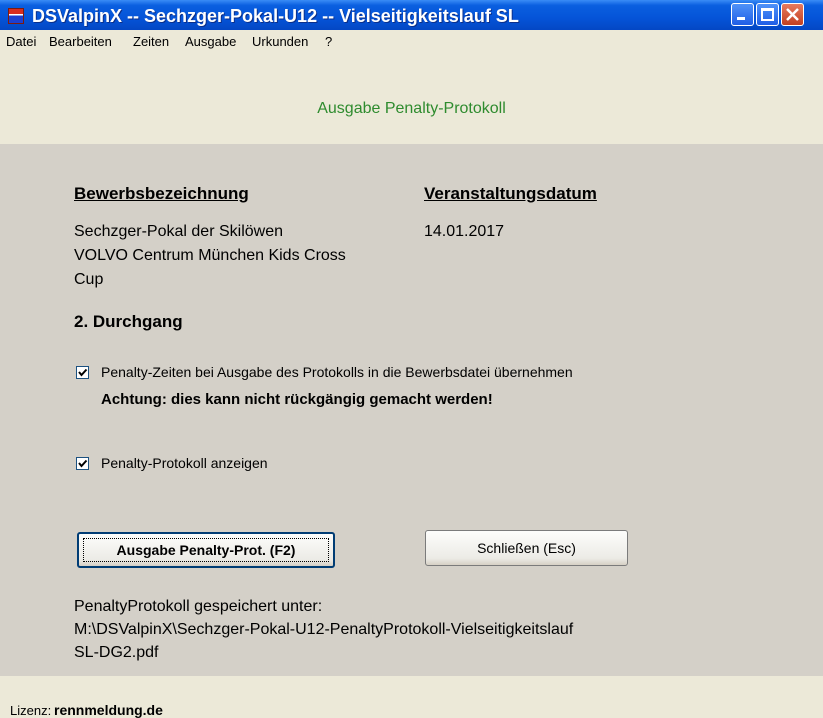 The height and width of the screenshot is (718, 823). What do you see at coordinates (128, 321) in the screenshot?
I see `run-label: 2. Durchgang` at bounding box center [128, 321].